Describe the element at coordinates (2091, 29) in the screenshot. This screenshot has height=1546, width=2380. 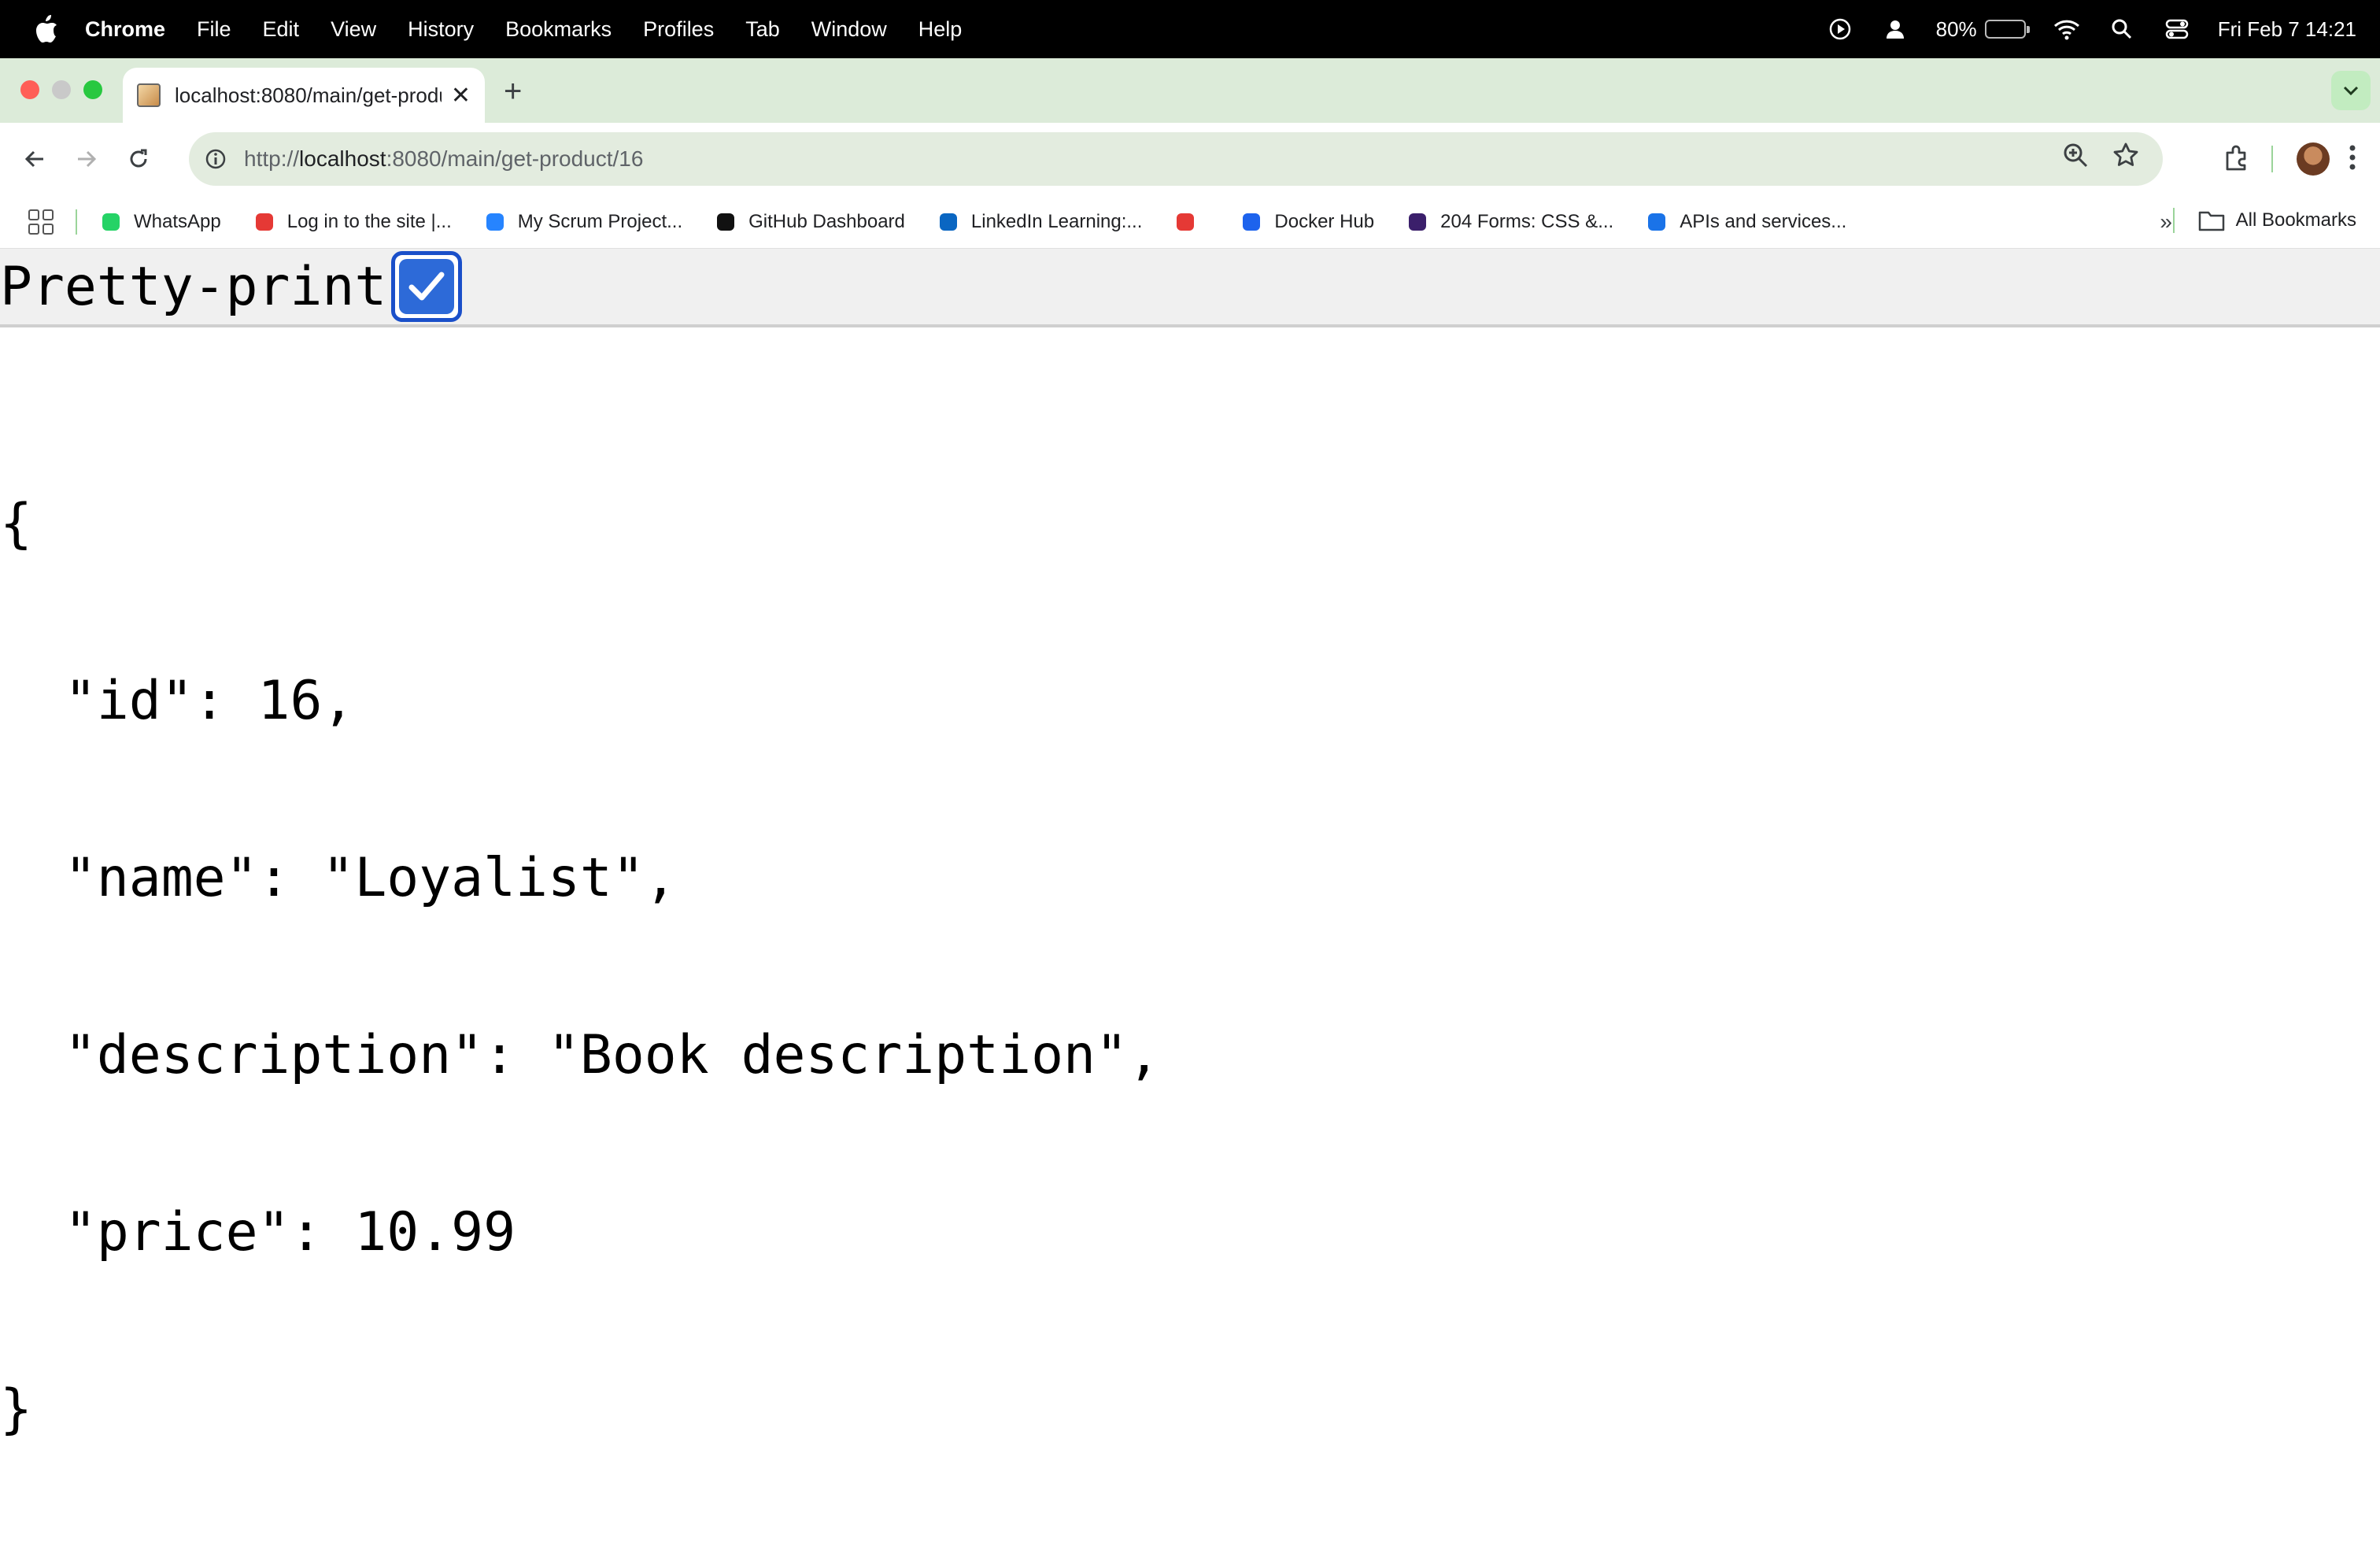
I see `menu-bar-status-area: 80% Fri Feb 7 14:21` at that location.